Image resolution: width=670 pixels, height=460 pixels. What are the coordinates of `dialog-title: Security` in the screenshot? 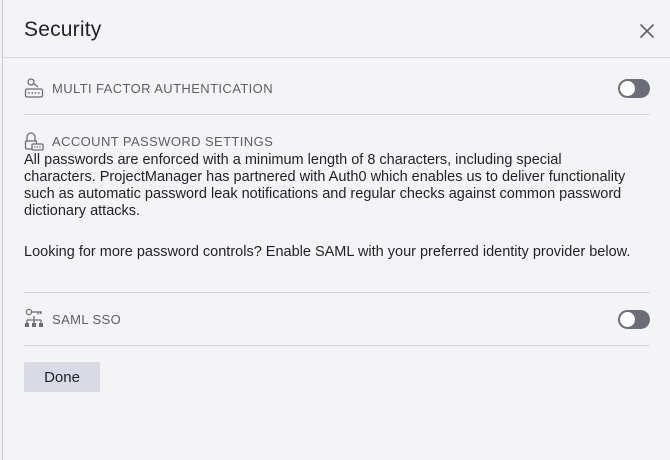 It's located at (63, 29).